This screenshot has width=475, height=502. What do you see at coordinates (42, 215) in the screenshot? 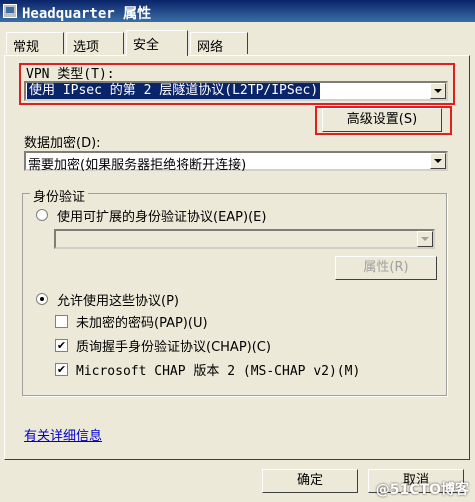
I see `eap-radio` at bounding box center [42, 215].